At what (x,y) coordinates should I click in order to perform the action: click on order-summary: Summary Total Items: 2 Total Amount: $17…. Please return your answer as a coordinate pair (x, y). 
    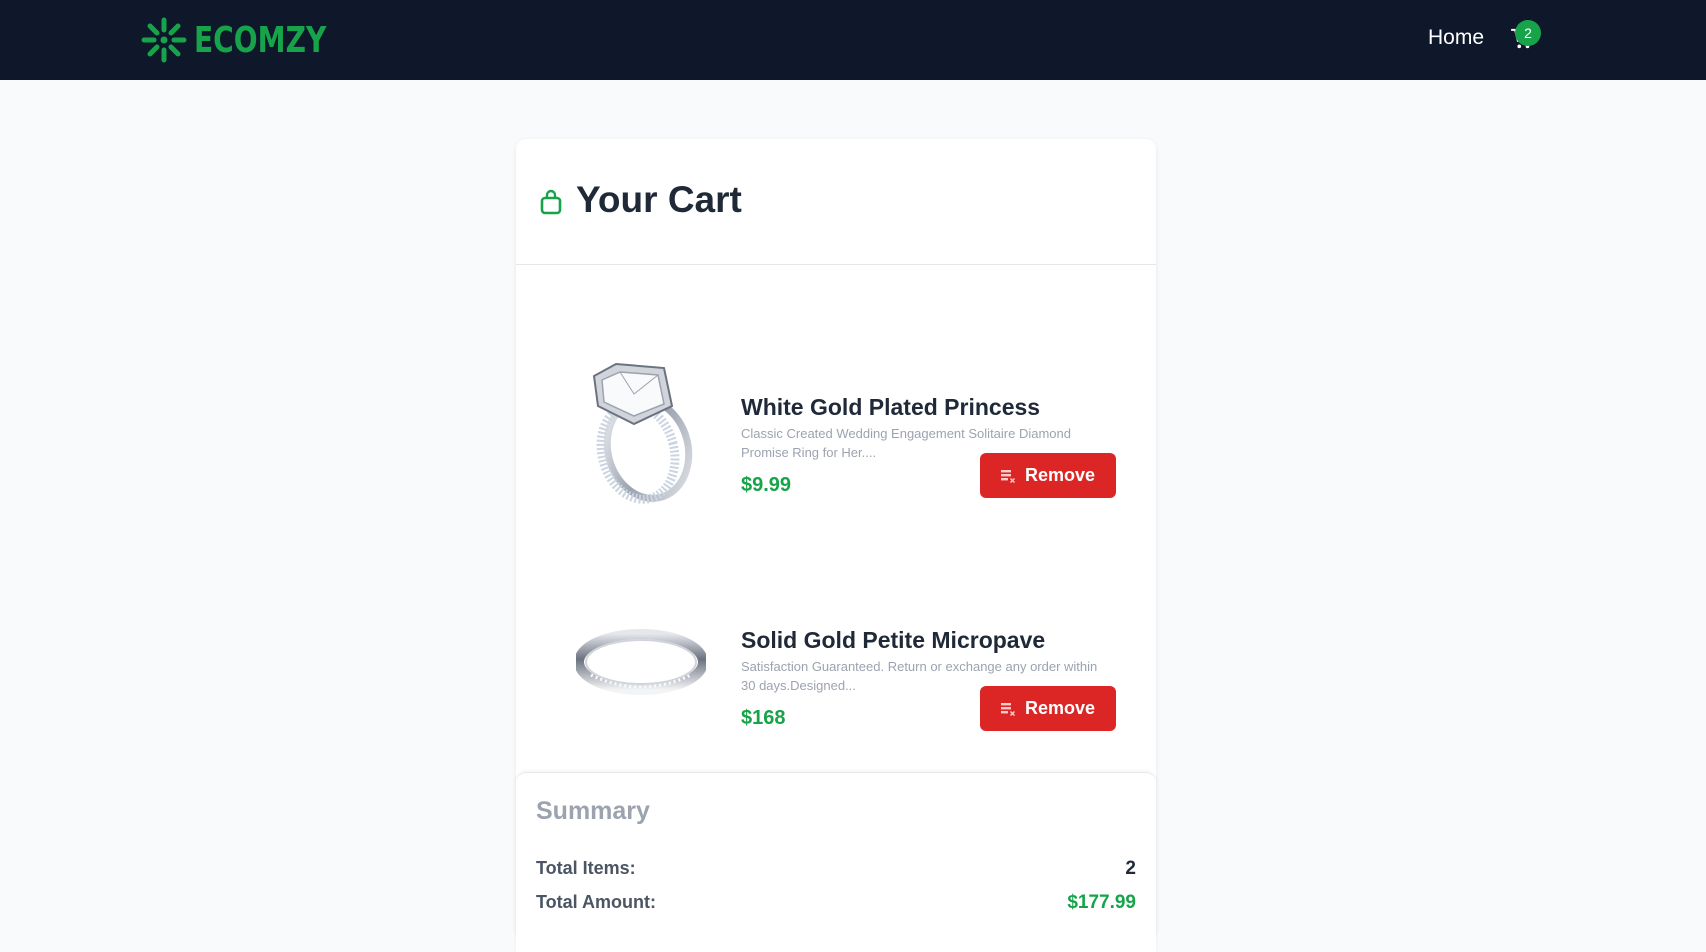
    Looking at the image, I should click on (836, 862).